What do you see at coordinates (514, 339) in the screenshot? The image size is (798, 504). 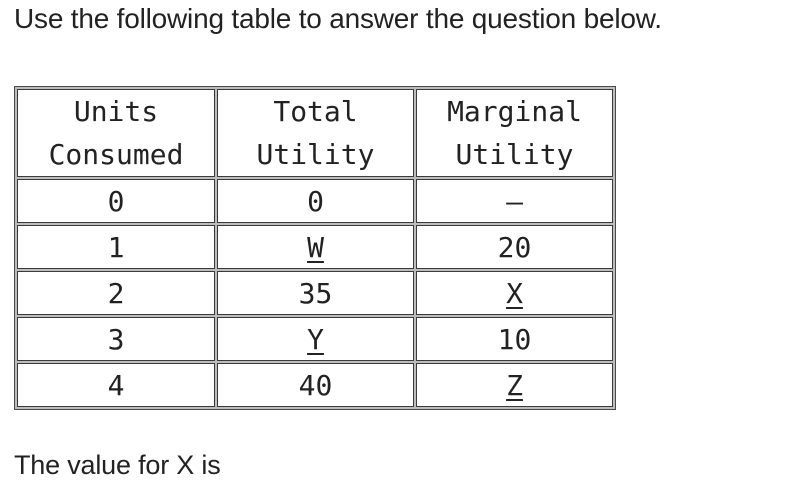 I see `marginal-utility-cell: 10` at bounding box center [514, 339].